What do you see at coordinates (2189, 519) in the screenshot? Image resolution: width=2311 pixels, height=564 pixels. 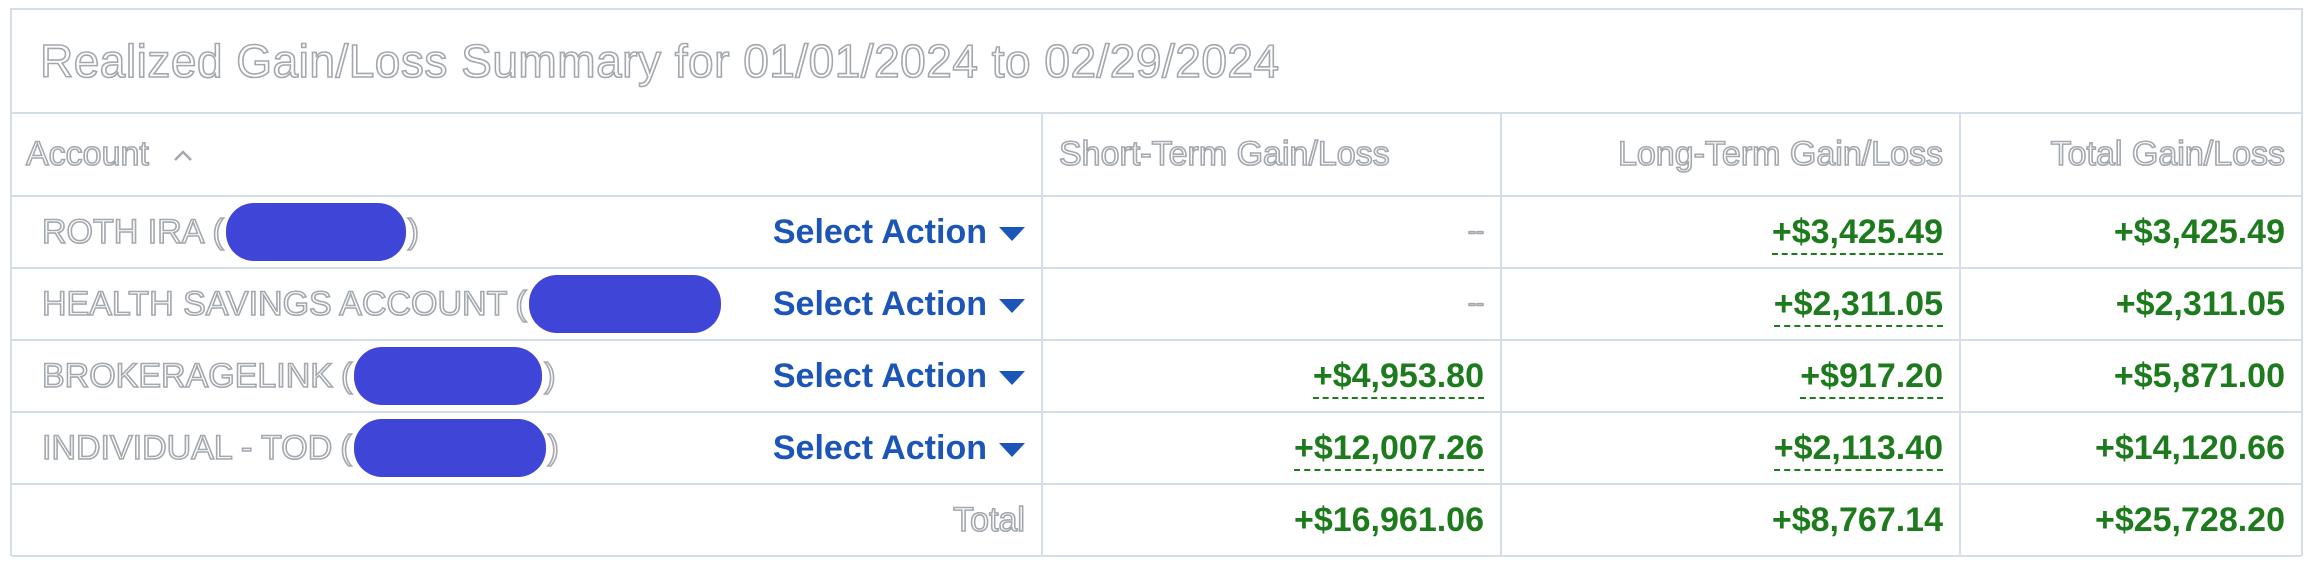 I see `totals-total-value: +$25,728.20` at bounding box center [2189, 519].